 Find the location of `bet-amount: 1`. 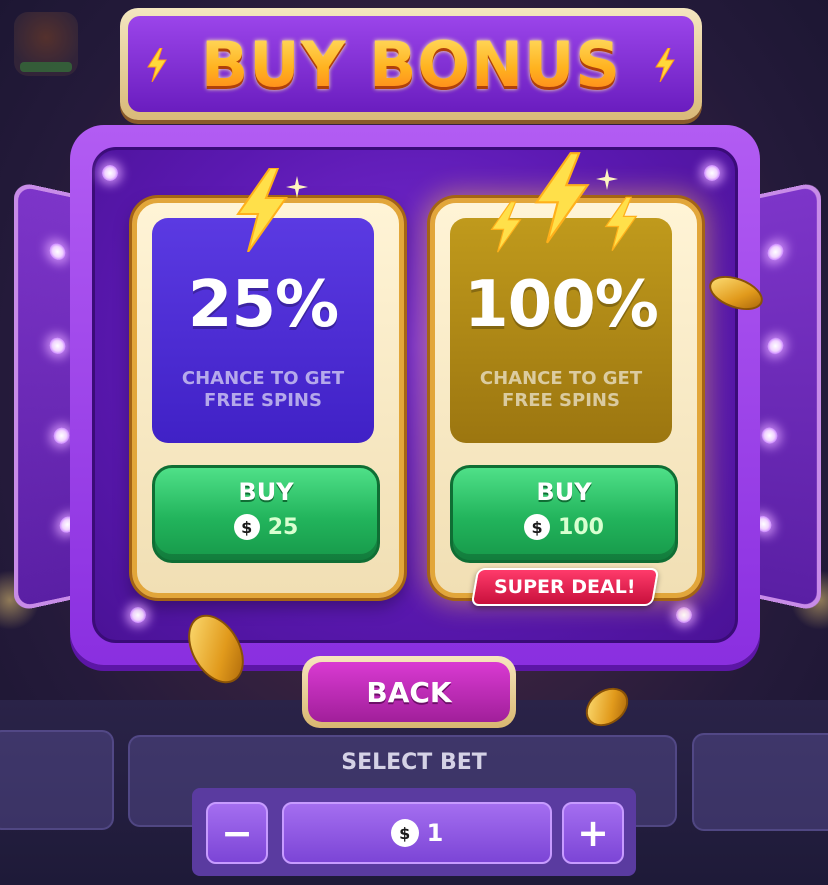

bet-amount: 1 is located at coordinates (435, 833).